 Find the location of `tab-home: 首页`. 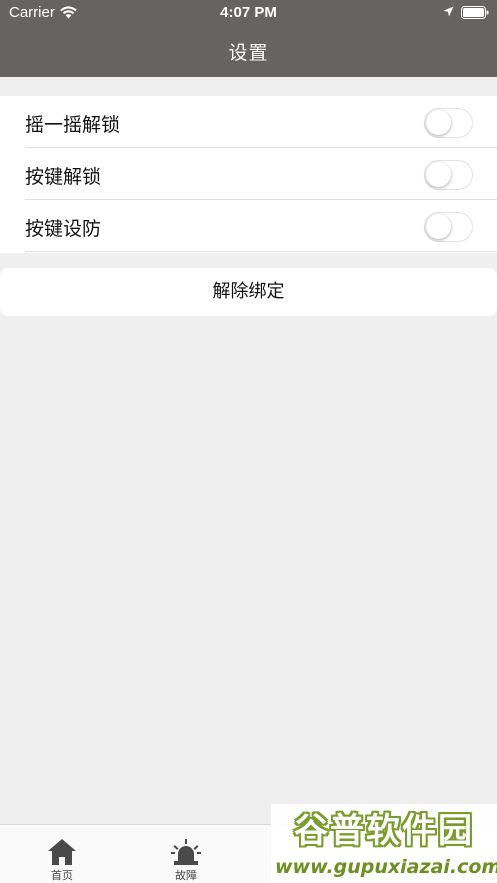

tab-home: 首页 is located at coordinates (62, 854).